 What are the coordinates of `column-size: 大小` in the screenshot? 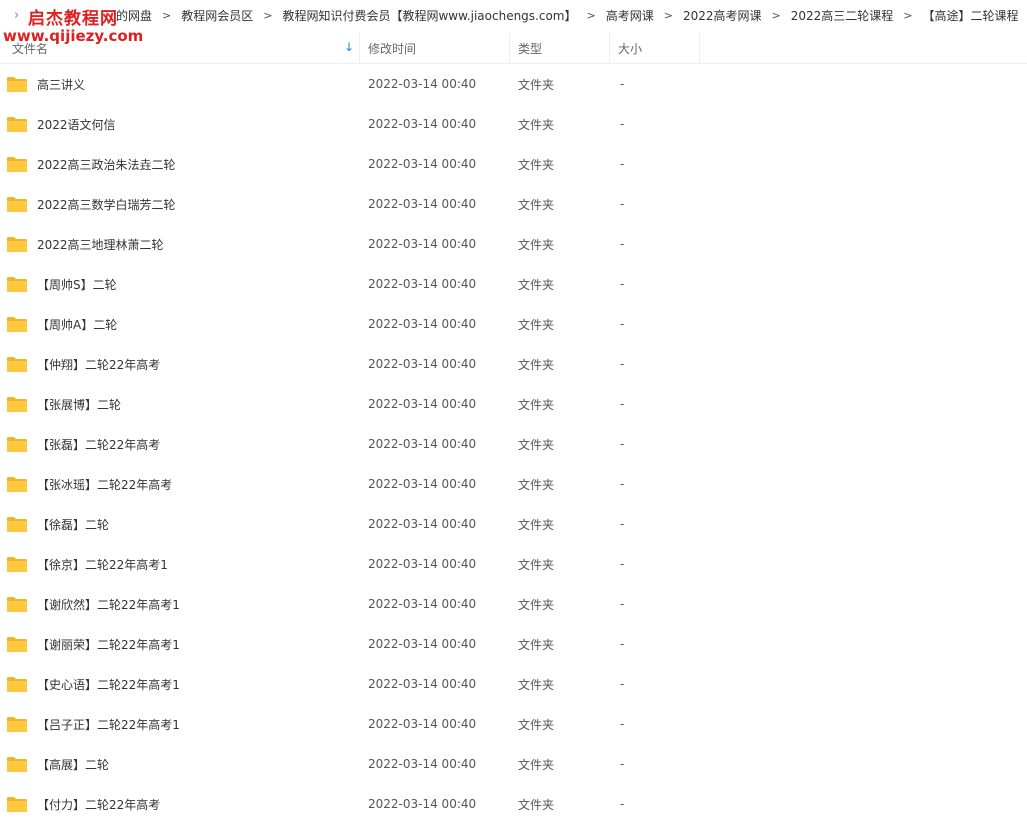 It's located at (655, 48).